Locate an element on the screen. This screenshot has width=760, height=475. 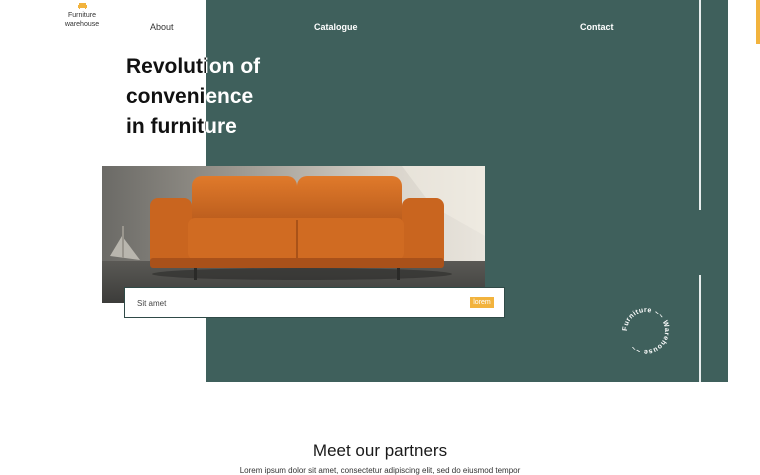
nav-catalogue-link: Catalogue is located at coordinates (336, 27).